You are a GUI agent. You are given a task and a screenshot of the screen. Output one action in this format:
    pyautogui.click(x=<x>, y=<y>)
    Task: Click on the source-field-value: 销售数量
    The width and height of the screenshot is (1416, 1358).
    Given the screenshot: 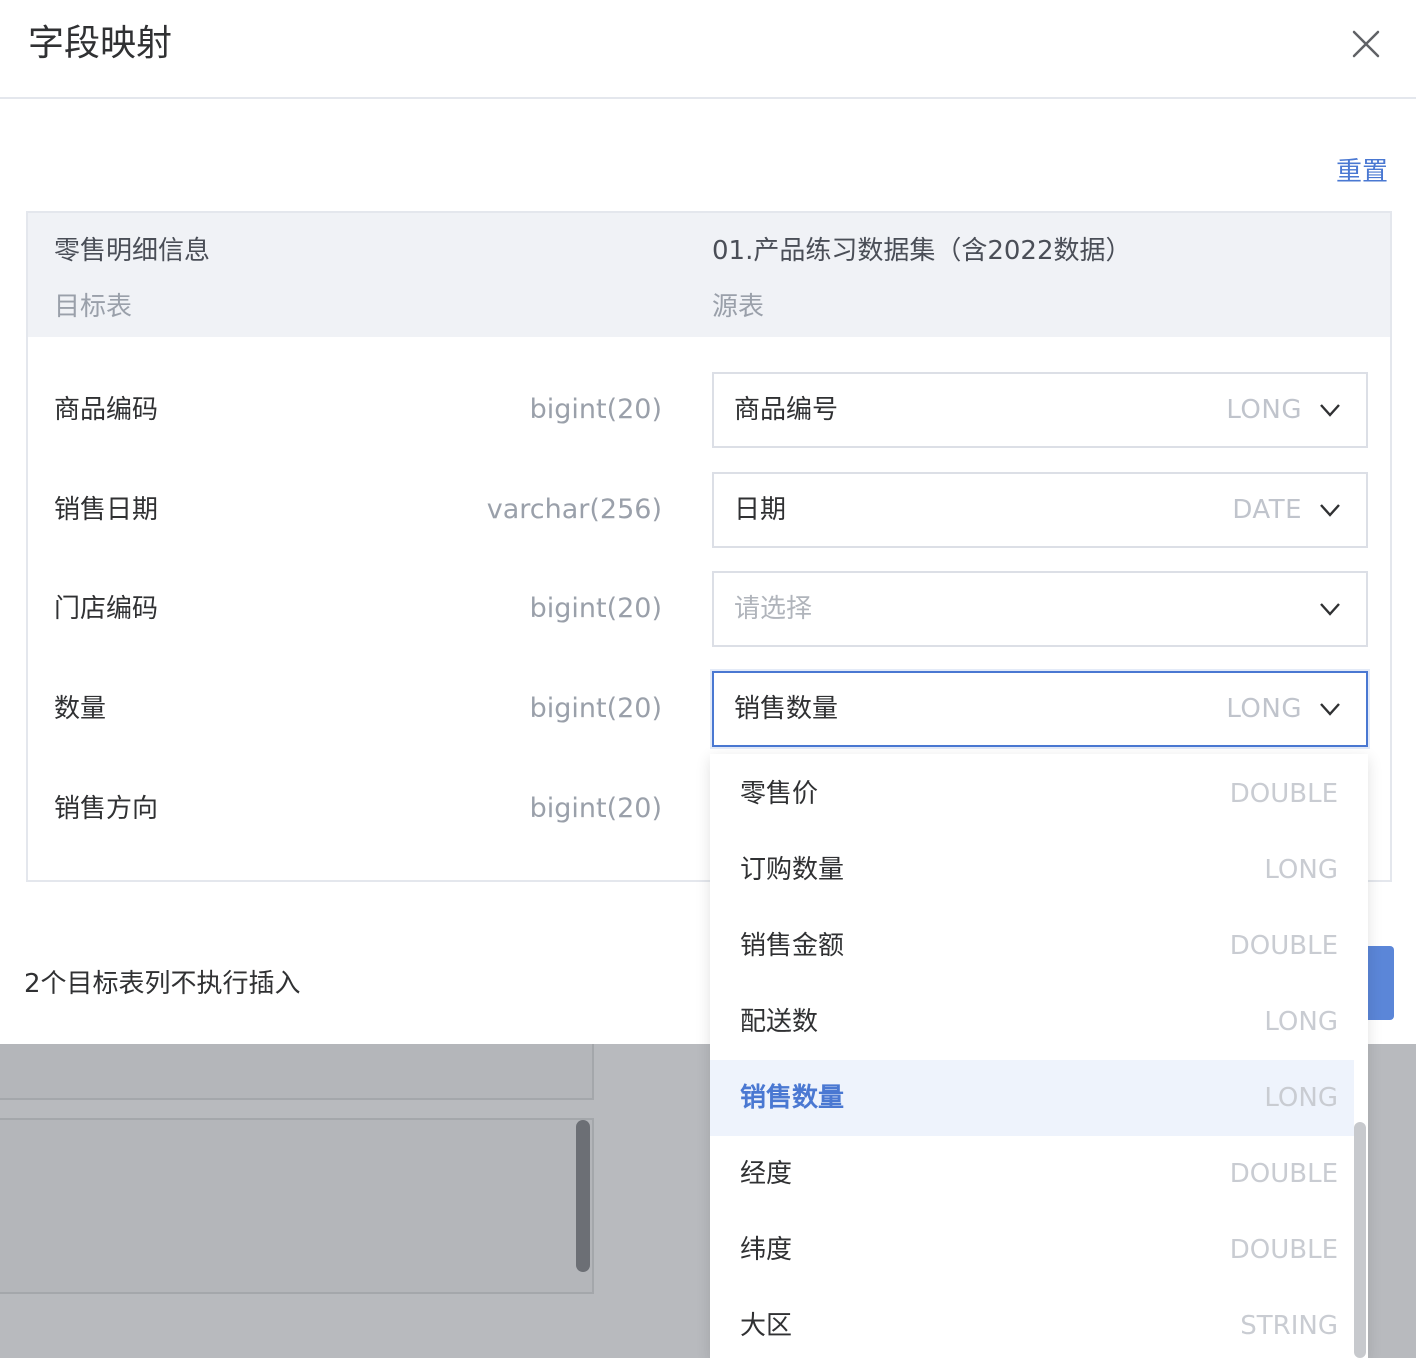 What is the action you would take?
    pyautogui.click(x=786, y=709)
    